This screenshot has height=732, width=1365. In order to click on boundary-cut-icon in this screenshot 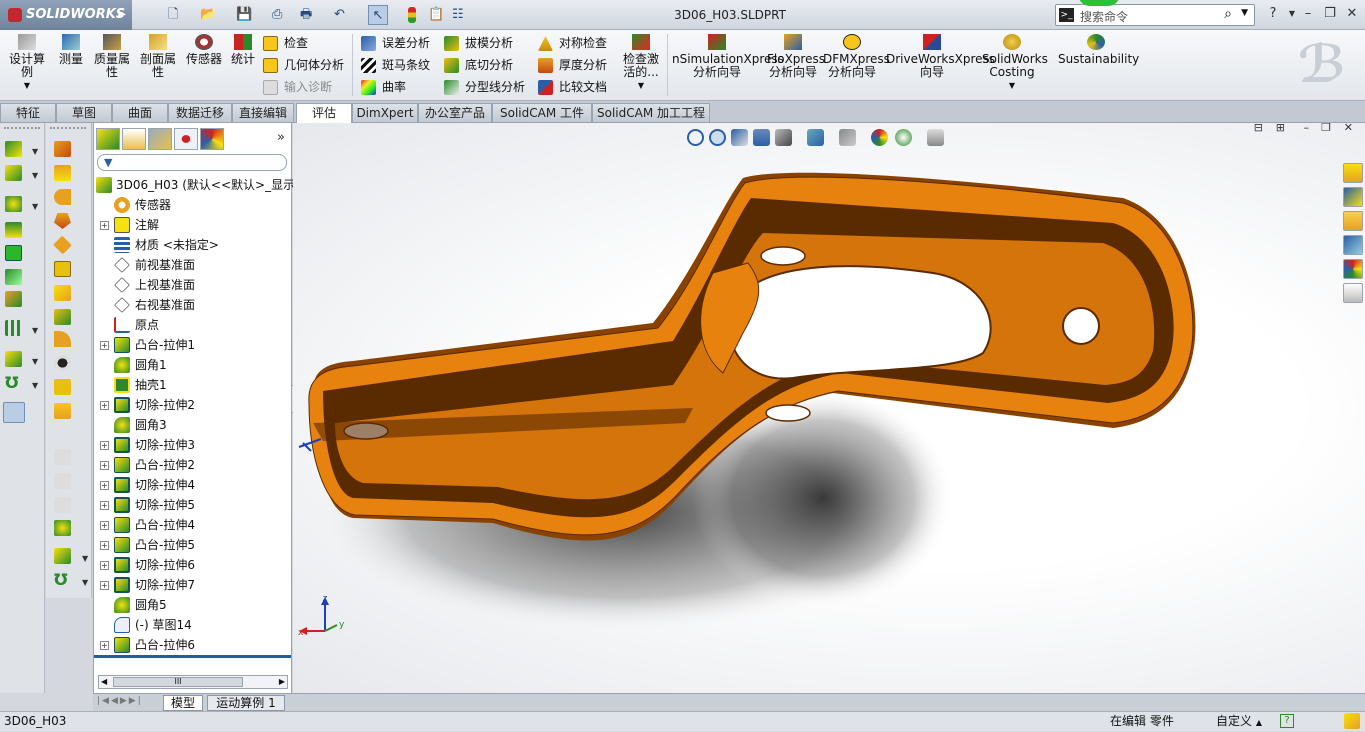, I will do `click(62, 245)`.